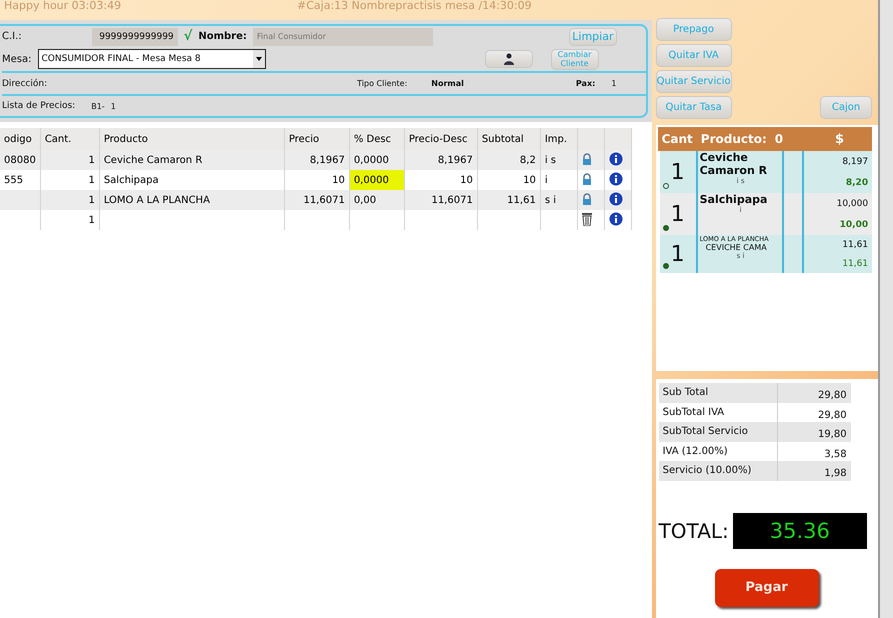 Image resolution: width=893 pixels, height=618 pixels. Describe the element at coordinates (693, 530) in the screenshot. I see `total-label: TOTAL:` at that location.